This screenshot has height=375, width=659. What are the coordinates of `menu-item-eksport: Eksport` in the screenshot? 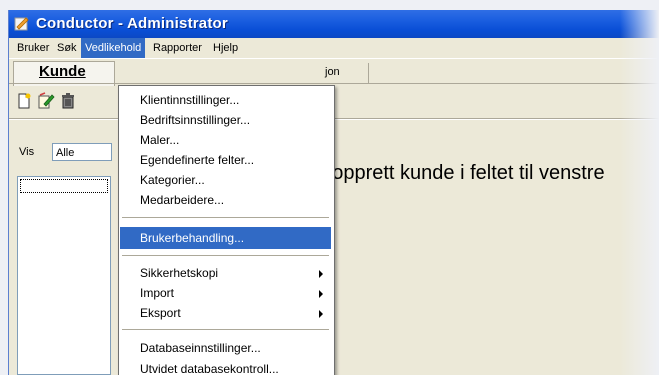 It's located at (225, 313).